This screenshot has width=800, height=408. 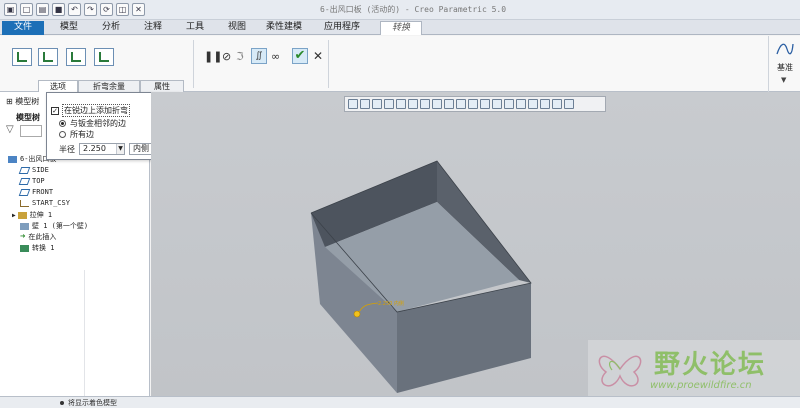 I want to click on status-bar: 将显示着色模型, so click(x=400, y=402).